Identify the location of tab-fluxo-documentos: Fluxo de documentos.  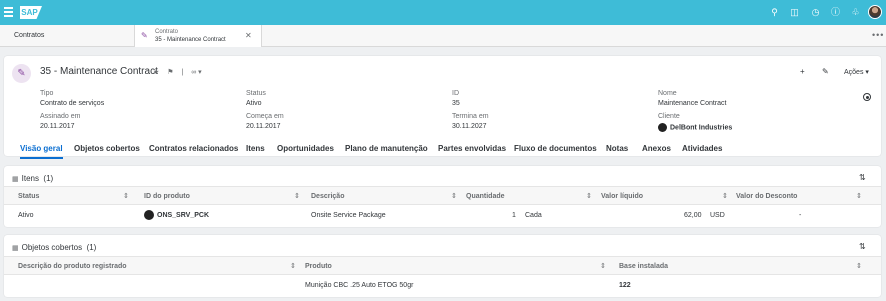
(555, 148).